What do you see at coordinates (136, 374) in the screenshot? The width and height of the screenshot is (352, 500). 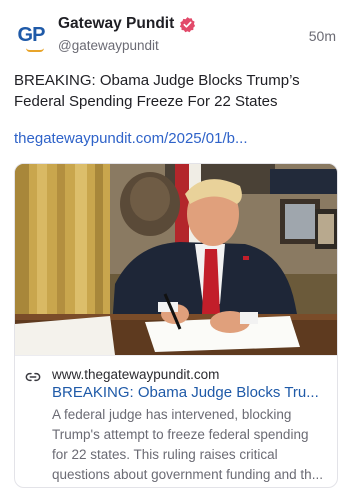 I see `card-domain: www.thegatewaypundit.com` at bounding box center [136, 374].